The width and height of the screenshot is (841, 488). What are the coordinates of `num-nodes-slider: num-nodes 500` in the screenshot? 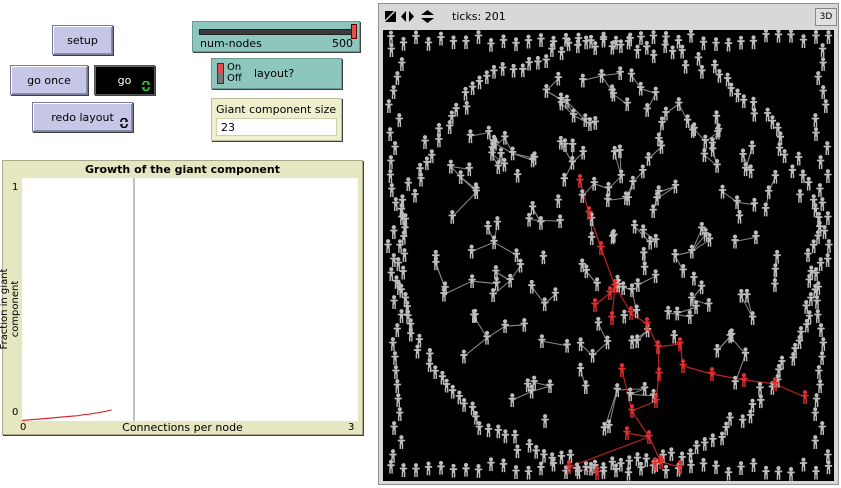 It's located at (276, 36).